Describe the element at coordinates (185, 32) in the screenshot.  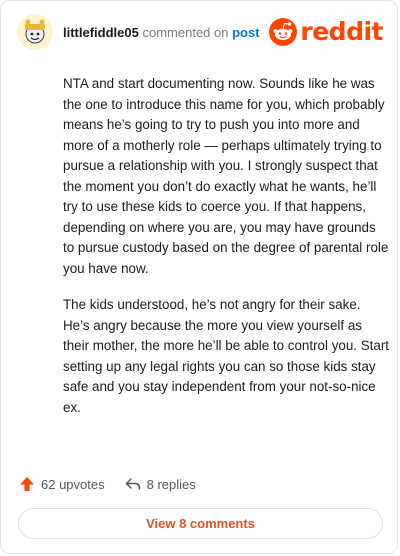
I see `commented-on-text: commented on` at that location.